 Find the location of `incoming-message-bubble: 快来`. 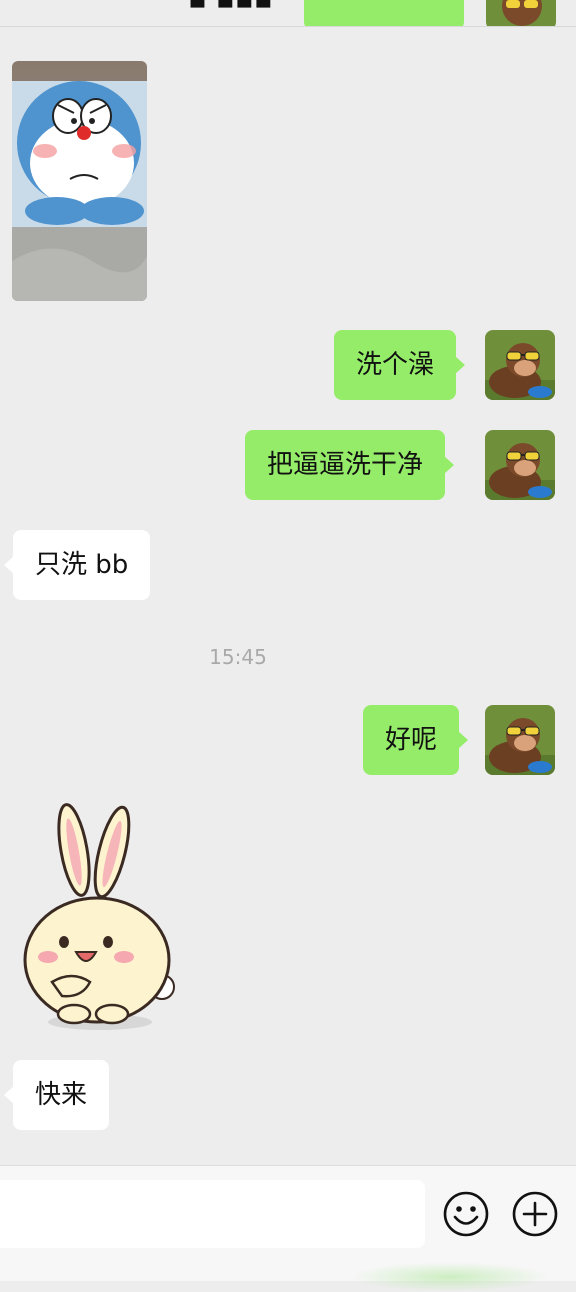

incoming-message-bubble: 快来 is located at coordinates (56, 1095).